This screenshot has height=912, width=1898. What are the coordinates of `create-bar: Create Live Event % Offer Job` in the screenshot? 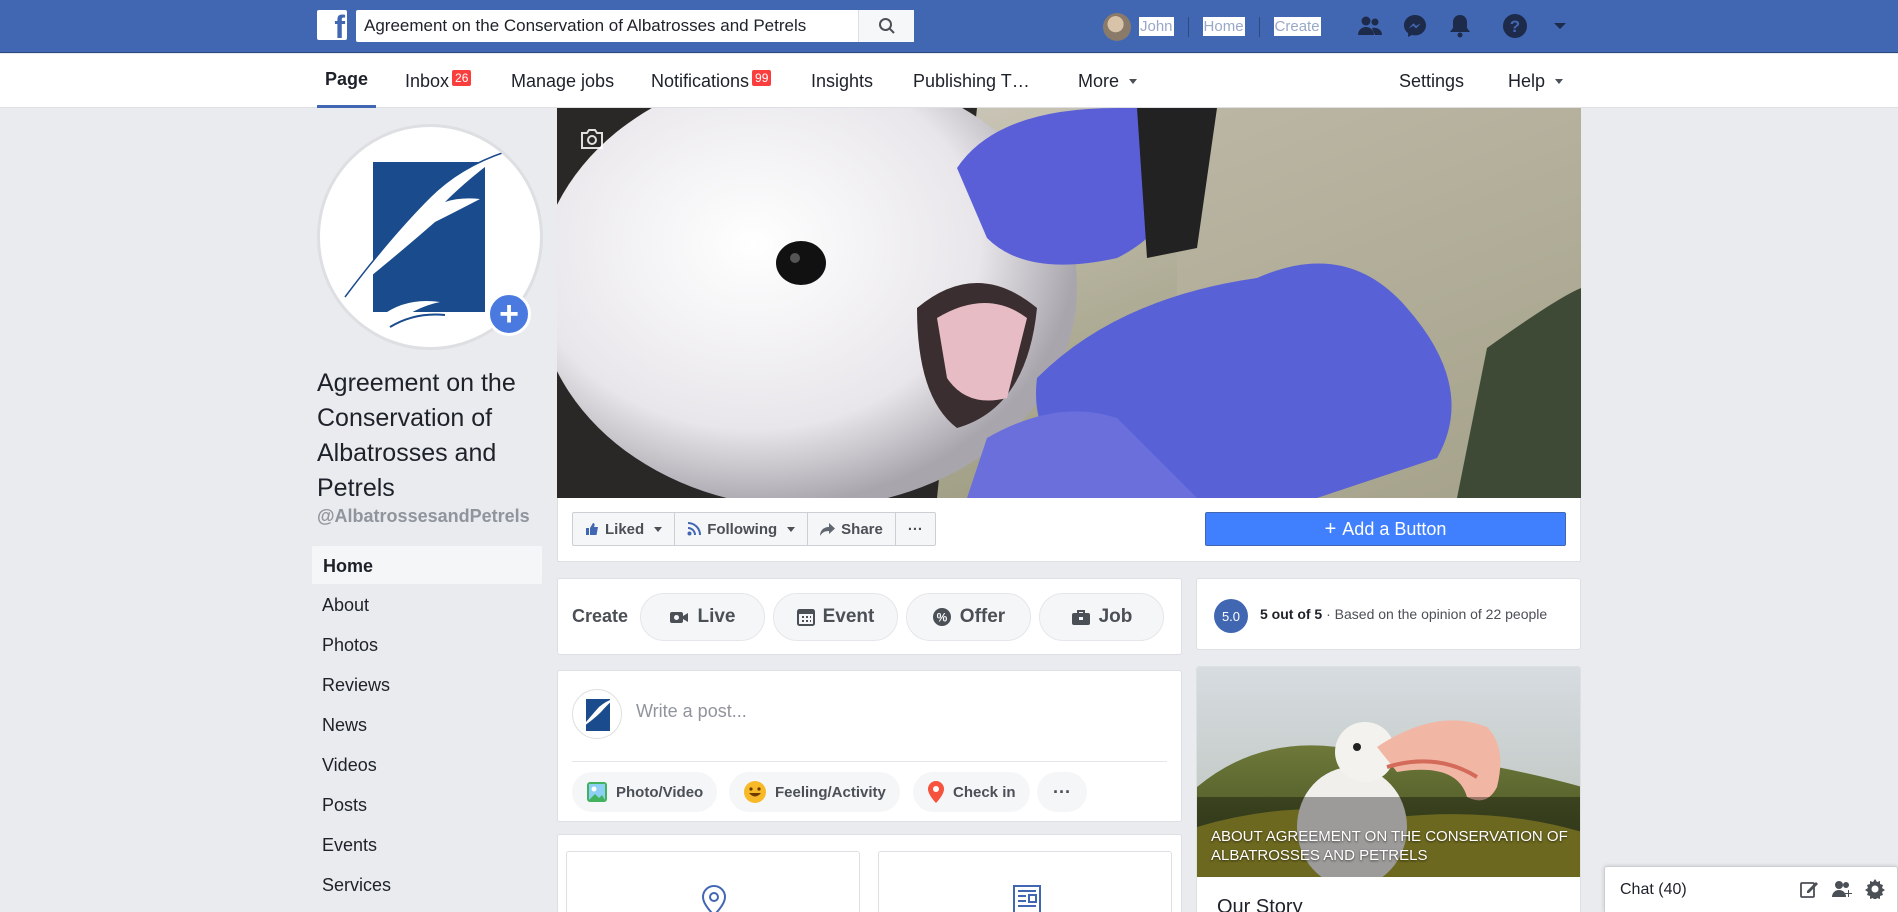 It's located at (869, 616).